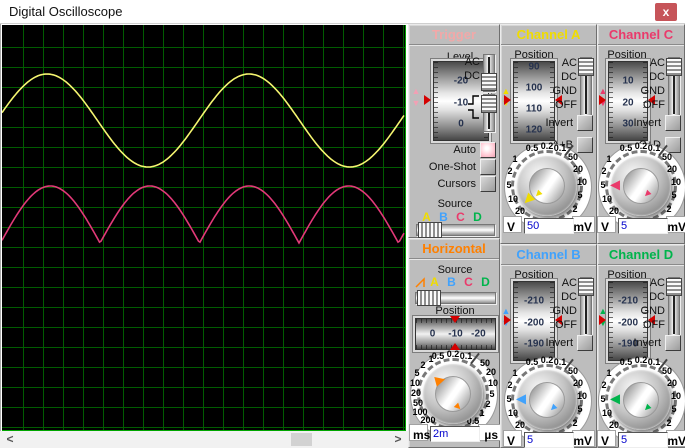 This screenshot has width=685, height=448. I want to click on trigger-source-slider, so click(455, 230).